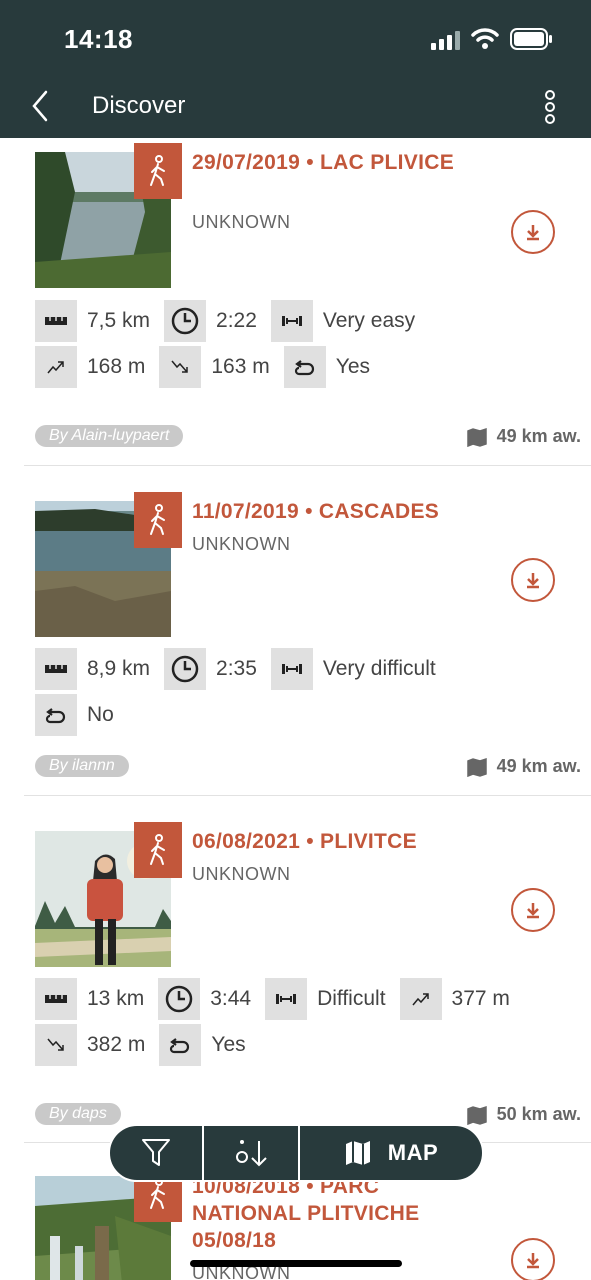  Describe the element at coordinates (119, 320) in the screenshot. I see `stat-value: 7,5 km` at that location.